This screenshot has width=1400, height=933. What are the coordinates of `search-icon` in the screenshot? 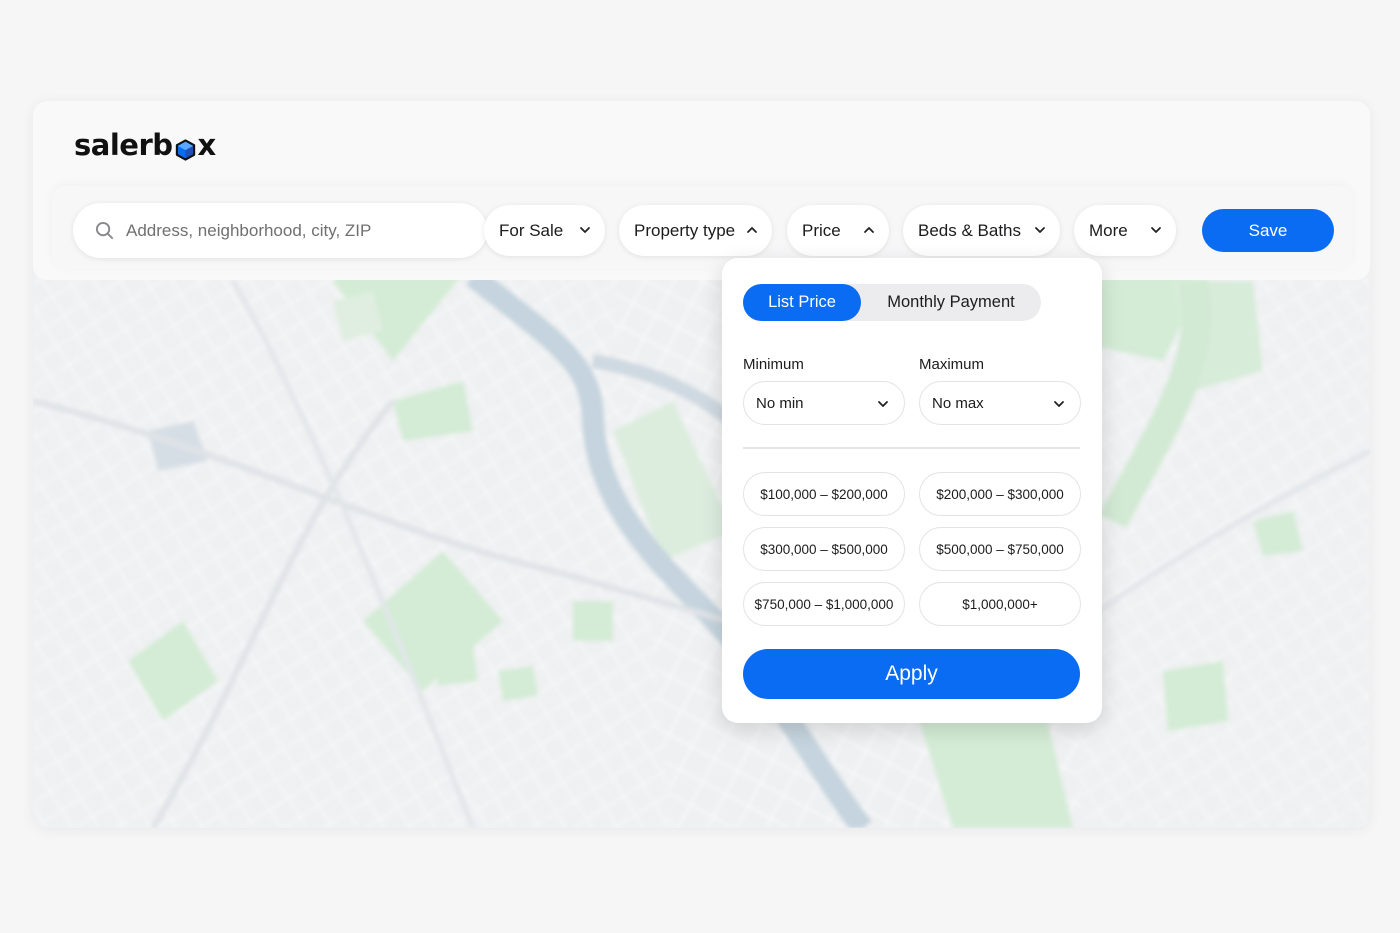 It's located at (104, 230).